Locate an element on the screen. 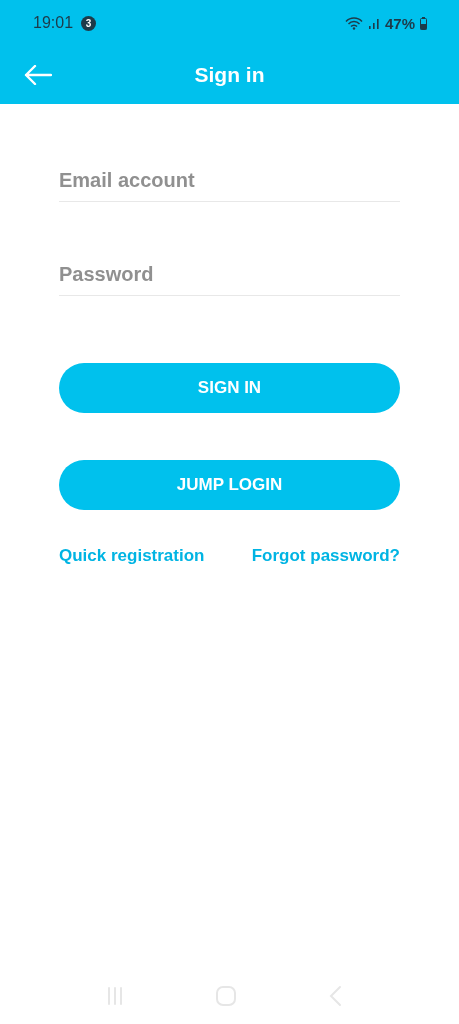  header-title: Sign in is located at coordinates (229, 75).